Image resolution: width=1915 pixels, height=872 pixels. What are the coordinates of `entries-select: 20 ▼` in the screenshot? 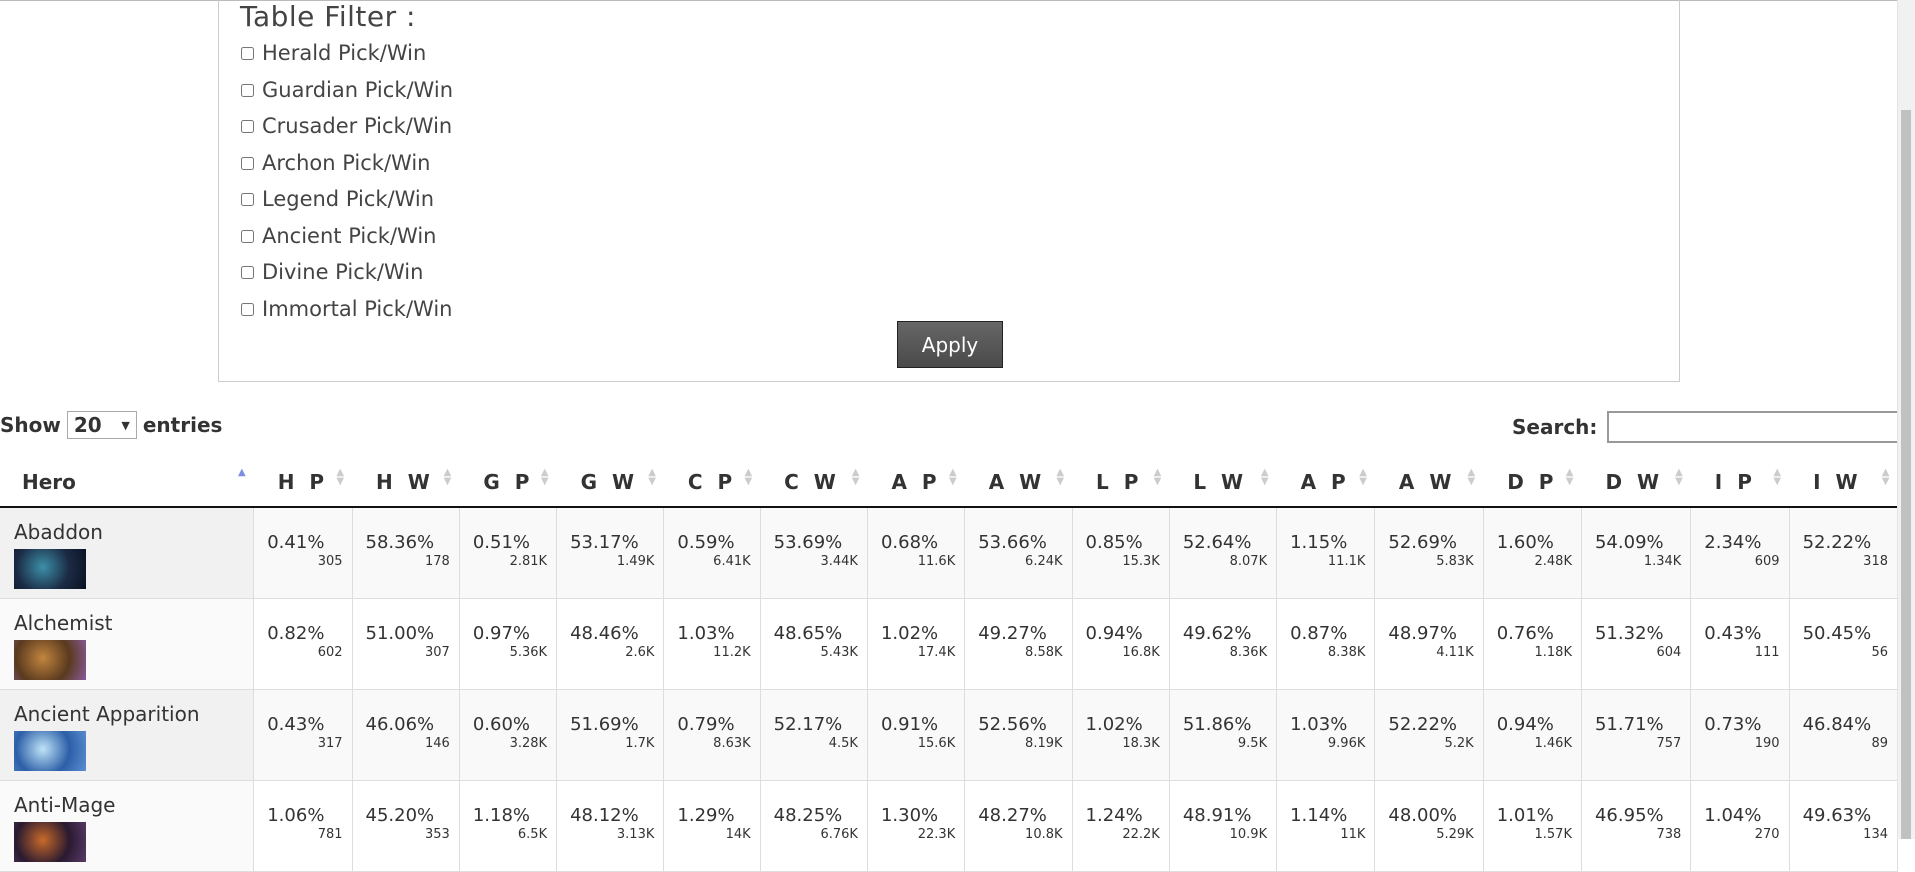 It's located at (101, 425).